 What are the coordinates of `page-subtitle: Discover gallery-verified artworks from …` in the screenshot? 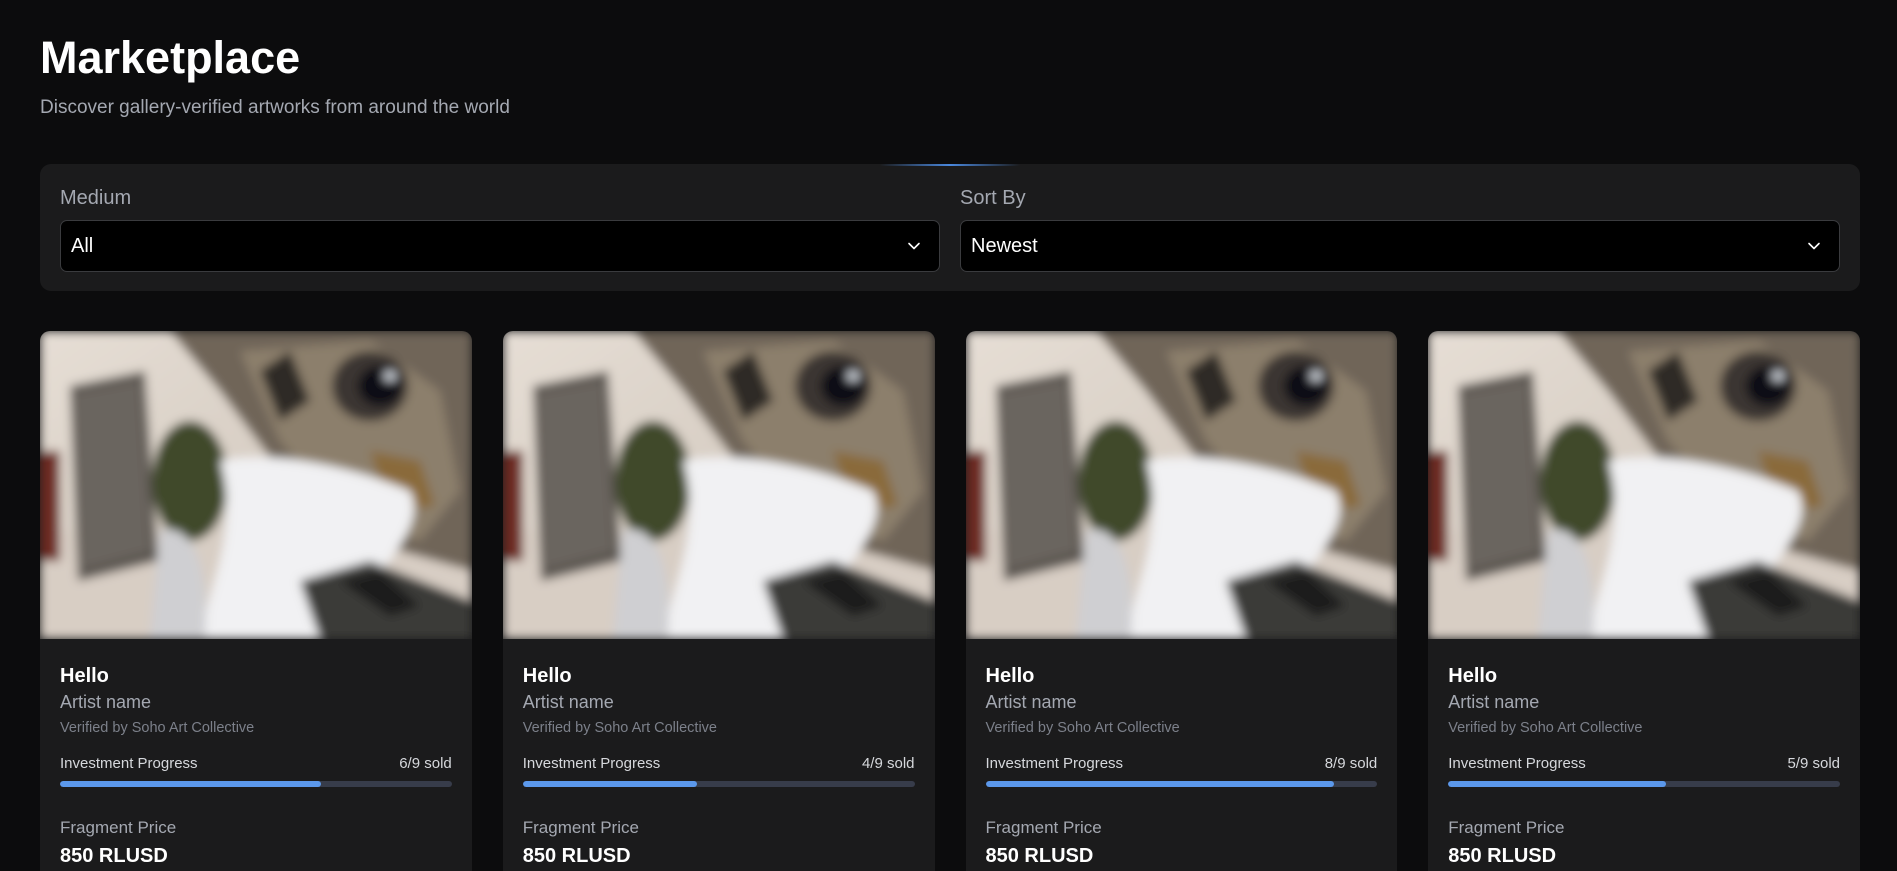 It's located at (275, 107).